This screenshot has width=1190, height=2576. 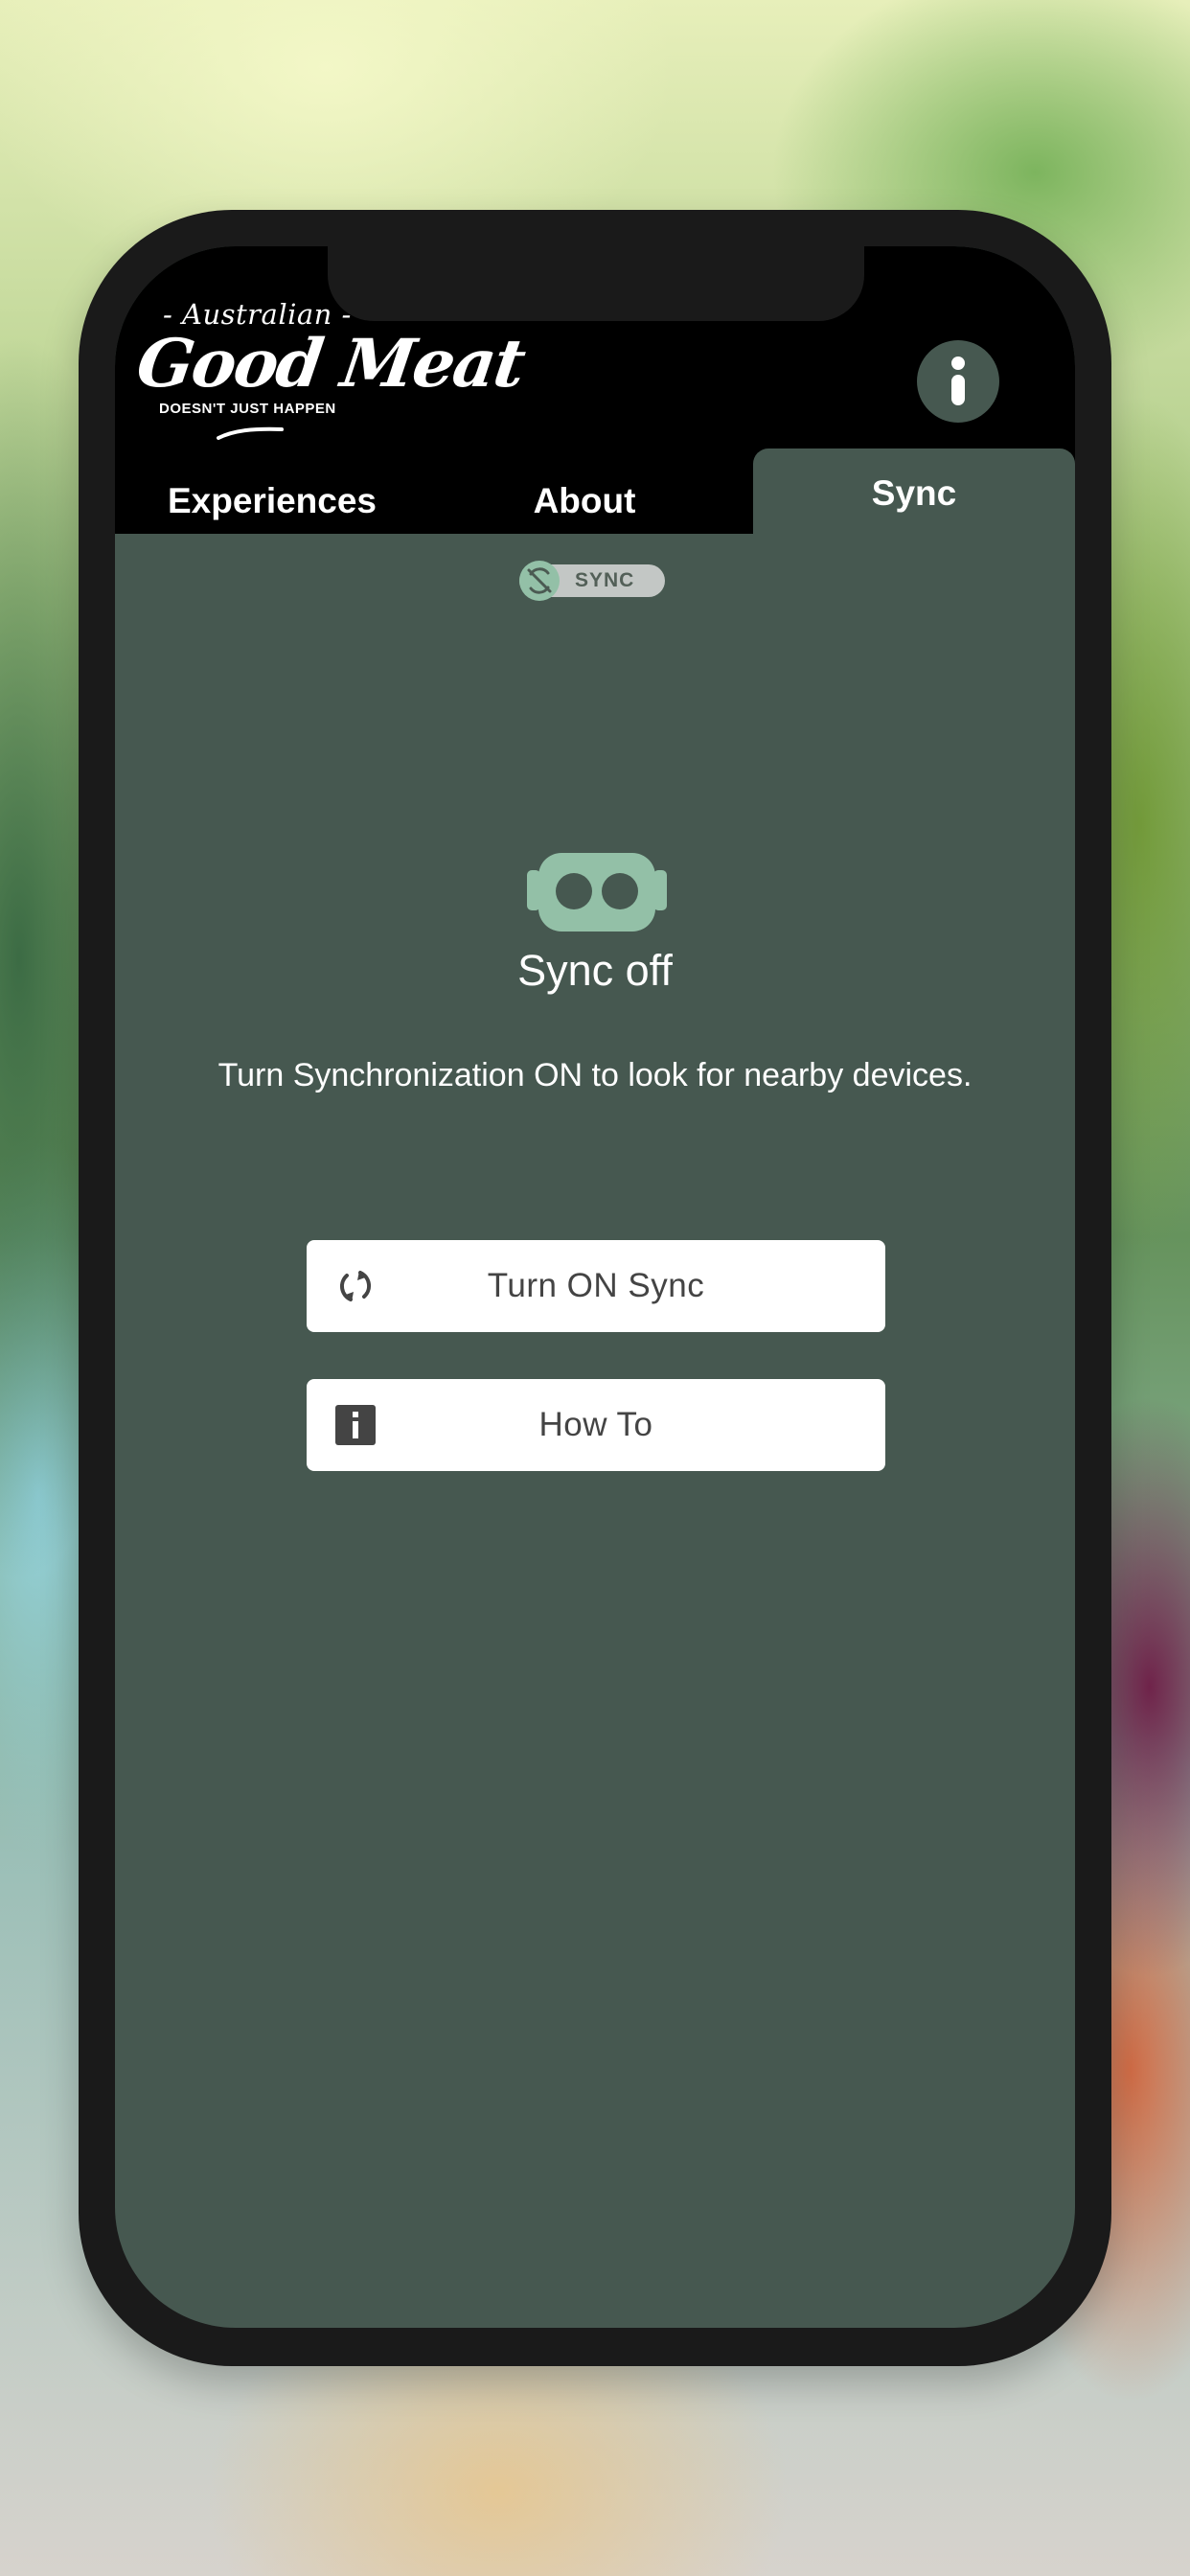 I want to click on sync-toggle-label: SYNC, so click(x=605, y=580).